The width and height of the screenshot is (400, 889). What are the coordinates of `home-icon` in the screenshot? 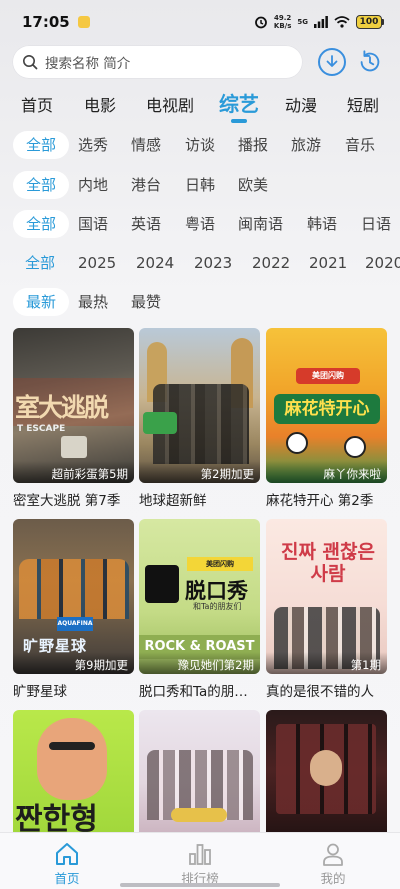 It's located at (67, 854).